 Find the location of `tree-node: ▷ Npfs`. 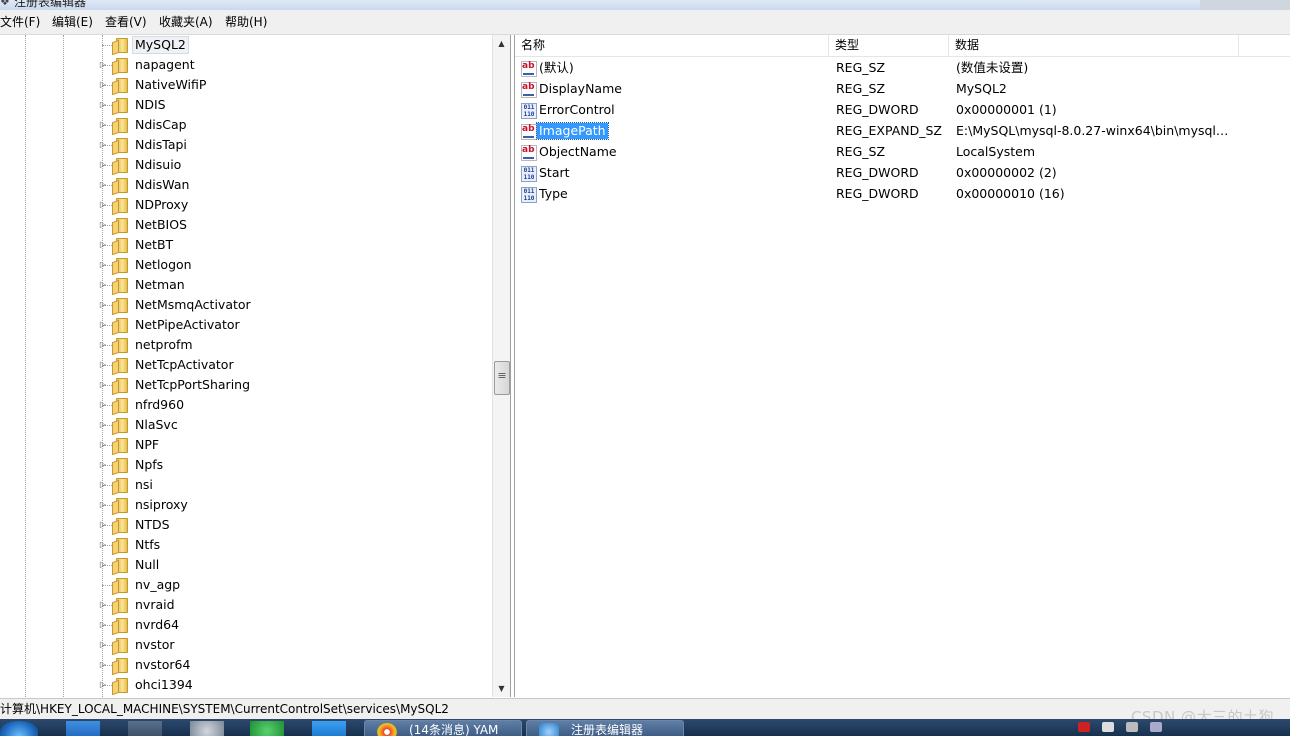

tree-node: ▷ Npfs is located at coordinates (294, 465).